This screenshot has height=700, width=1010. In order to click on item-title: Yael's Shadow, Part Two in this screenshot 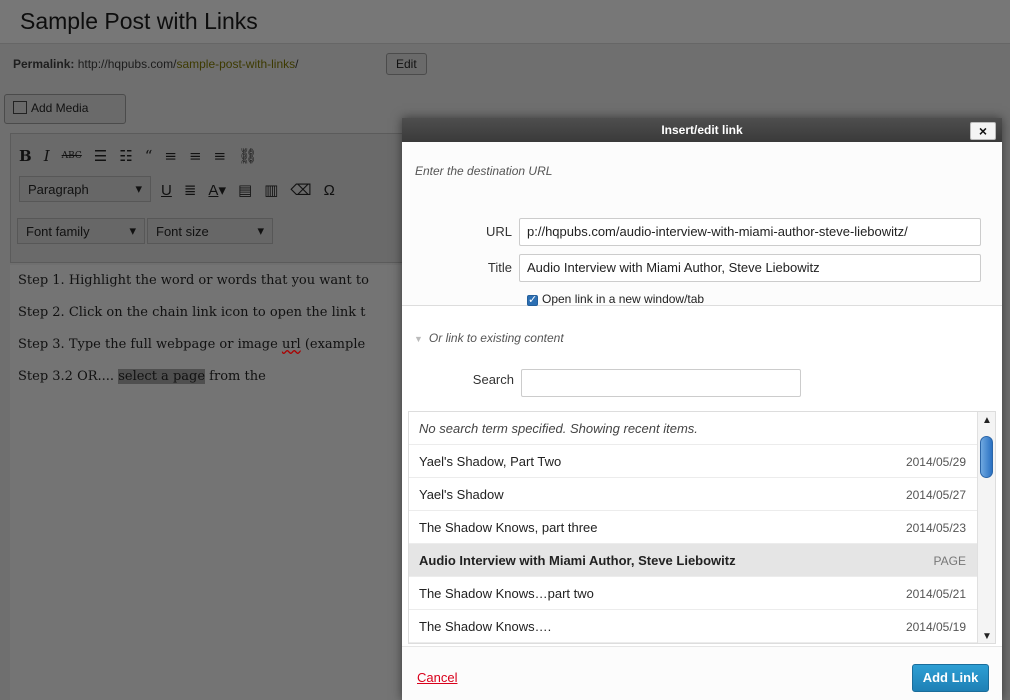, I will do `click(490, 461)`.